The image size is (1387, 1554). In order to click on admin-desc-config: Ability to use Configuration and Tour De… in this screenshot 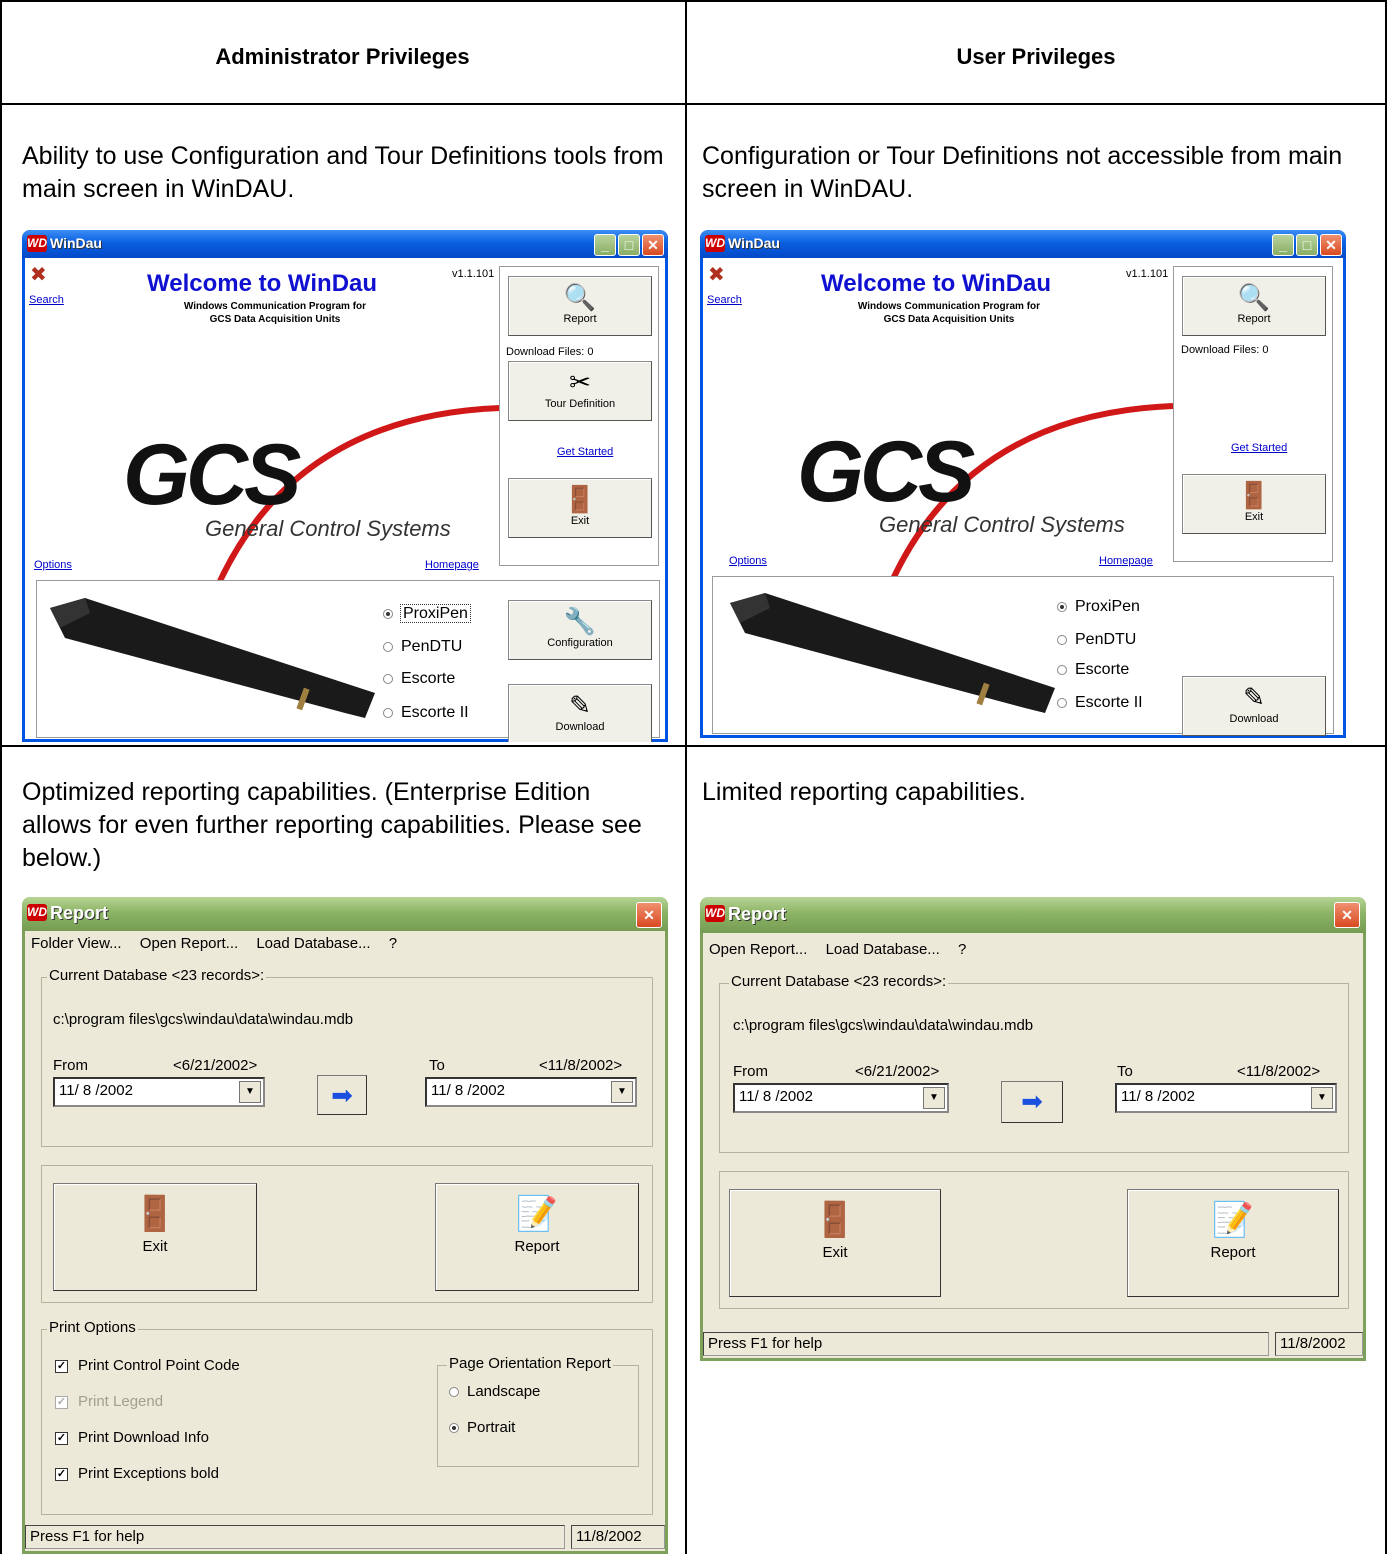, I will do `click(343, 172)`.